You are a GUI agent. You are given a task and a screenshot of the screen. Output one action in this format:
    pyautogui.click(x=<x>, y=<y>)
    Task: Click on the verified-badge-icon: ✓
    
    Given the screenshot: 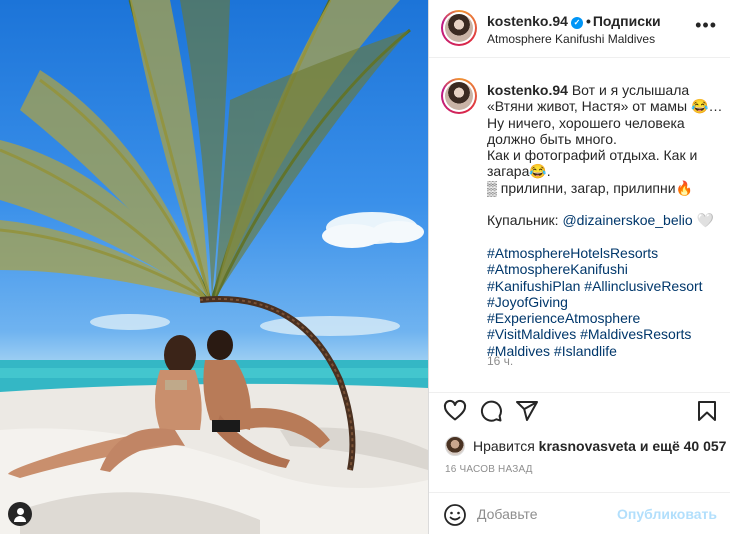 What is the action you would take?
    pyautogui.click(x=576, y=23)
    